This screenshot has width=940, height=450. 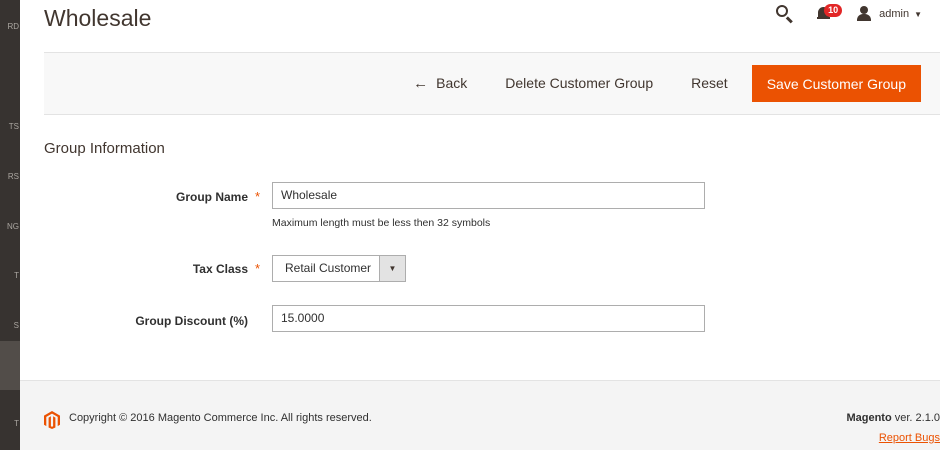 What do you see at coordinates (869, 418) in the screenshot?
I see `brand-name: Magento` at bounding box center [869, 418].